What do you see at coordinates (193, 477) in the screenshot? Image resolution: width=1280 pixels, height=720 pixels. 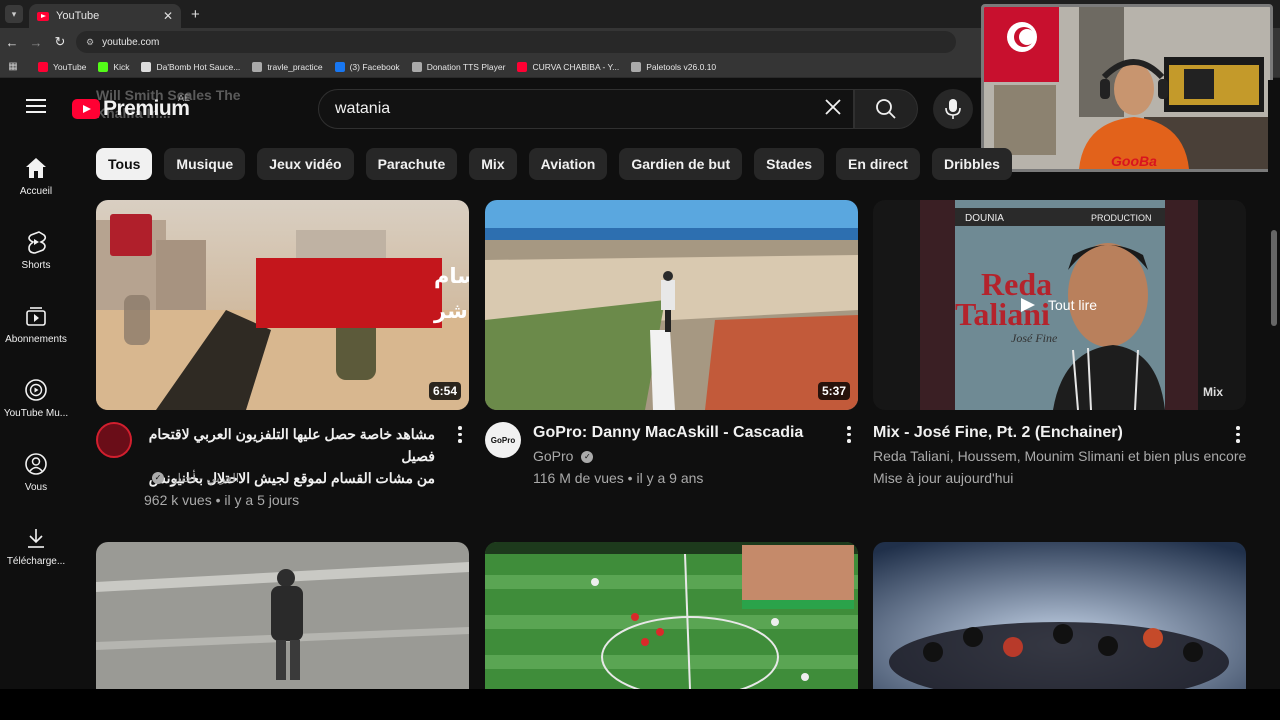 I see `channel-name: ✓ العربي - أخبار` at bounding box center [193, 477].